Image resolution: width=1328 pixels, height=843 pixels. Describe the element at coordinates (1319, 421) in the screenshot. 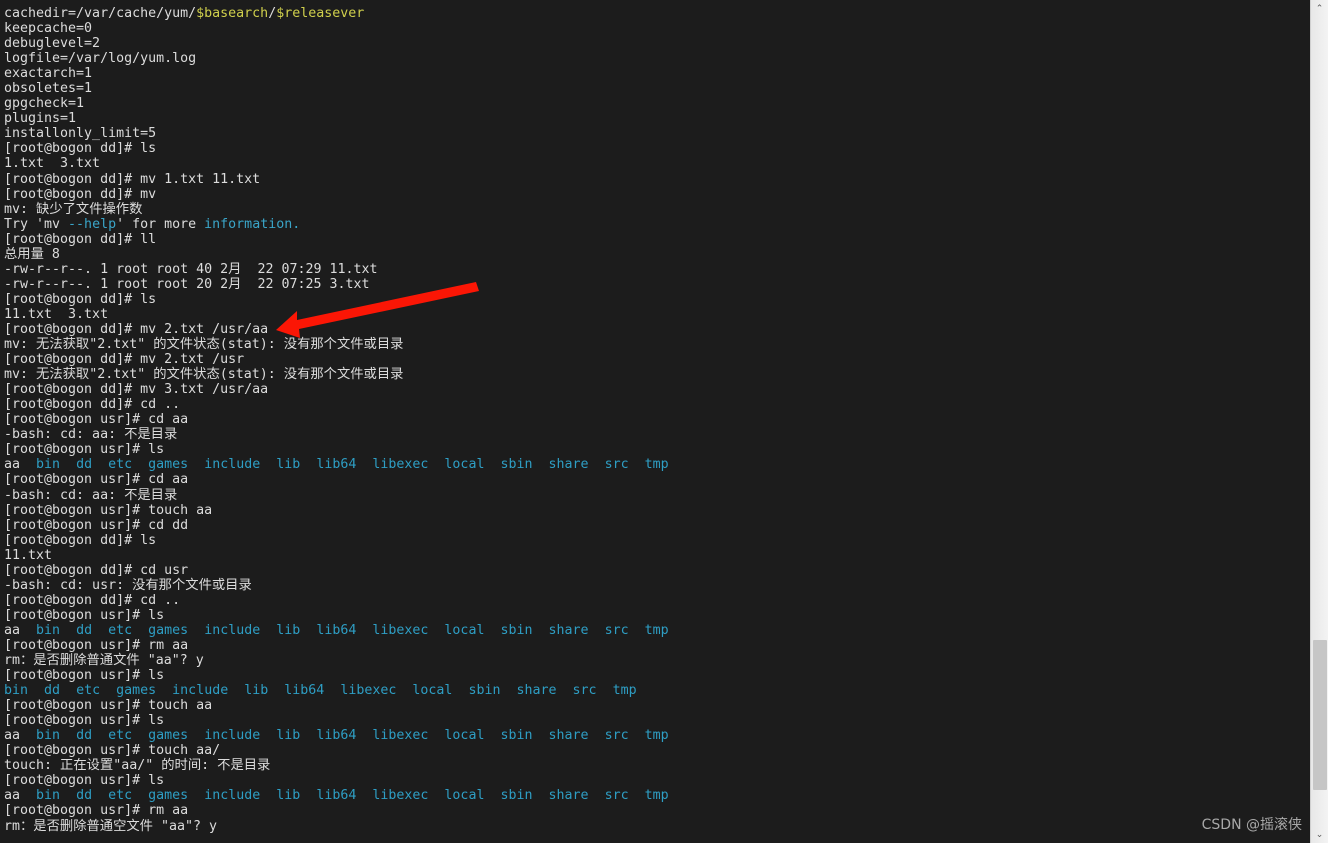

I see `vertical-scrollbar: ⌃ ⌄` at that location.